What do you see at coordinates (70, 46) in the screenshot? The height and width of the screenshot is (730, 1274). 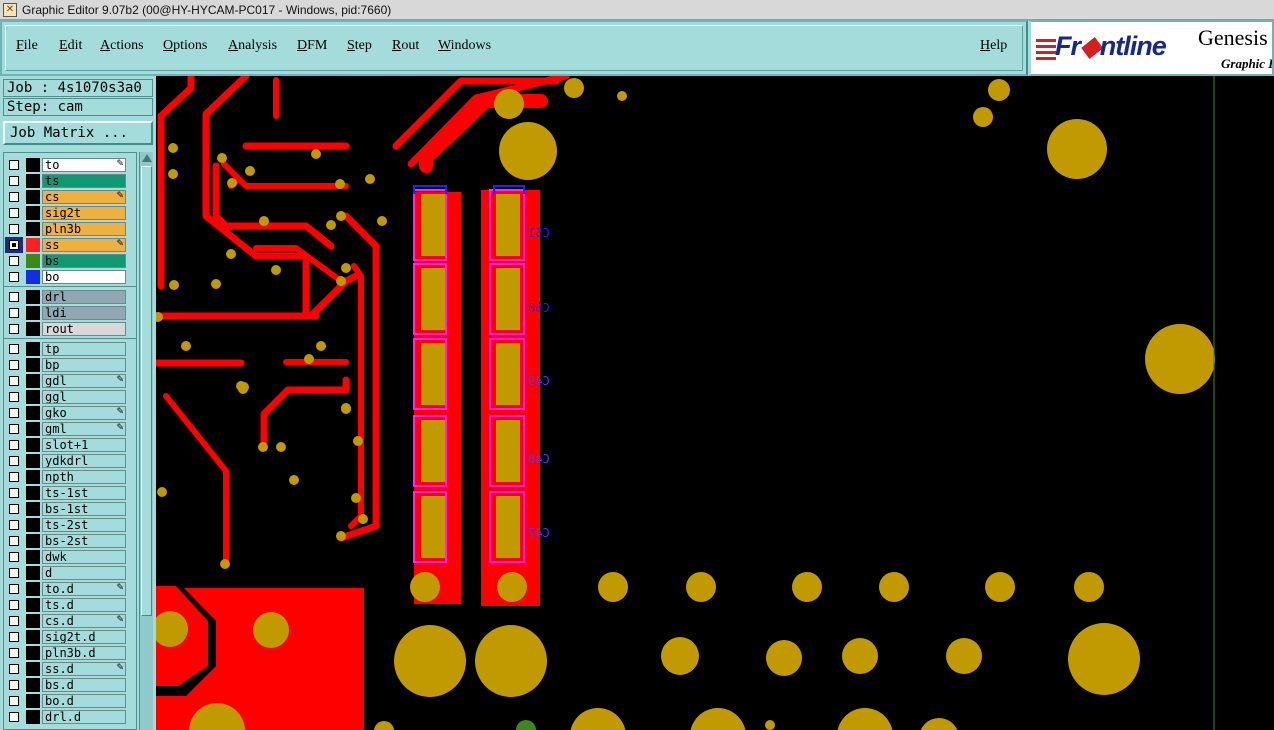 I see `menu-edit: Edit` at bounding box center [70, 46].